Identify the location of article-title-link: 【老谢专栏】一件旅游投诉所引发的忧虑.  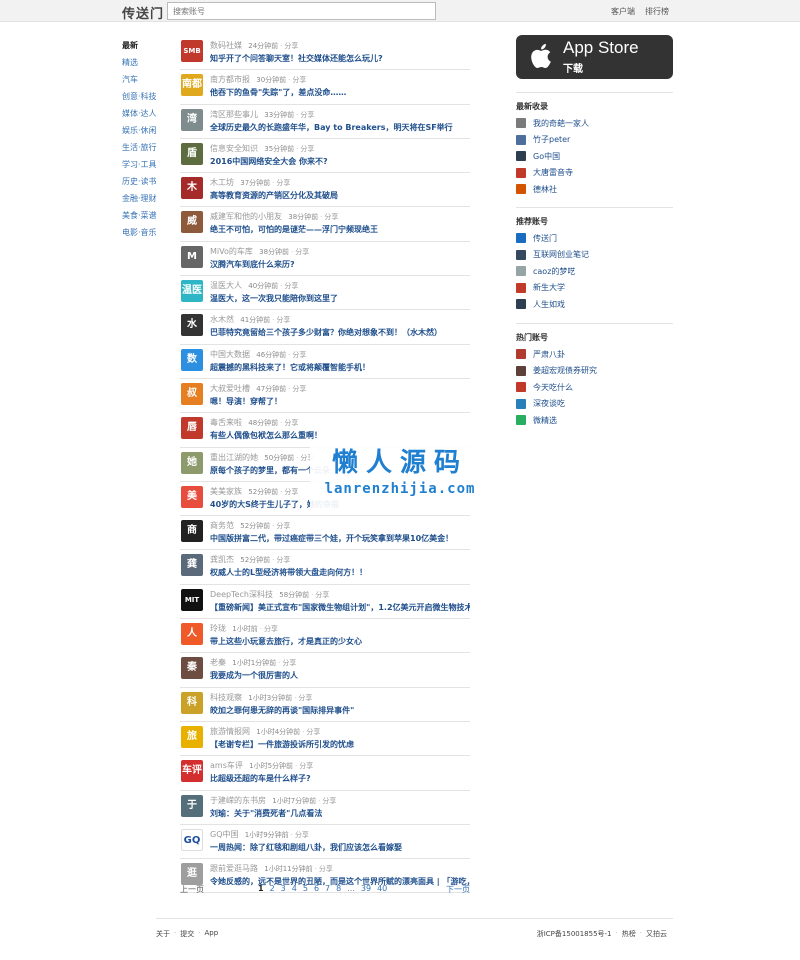
(340, 744).